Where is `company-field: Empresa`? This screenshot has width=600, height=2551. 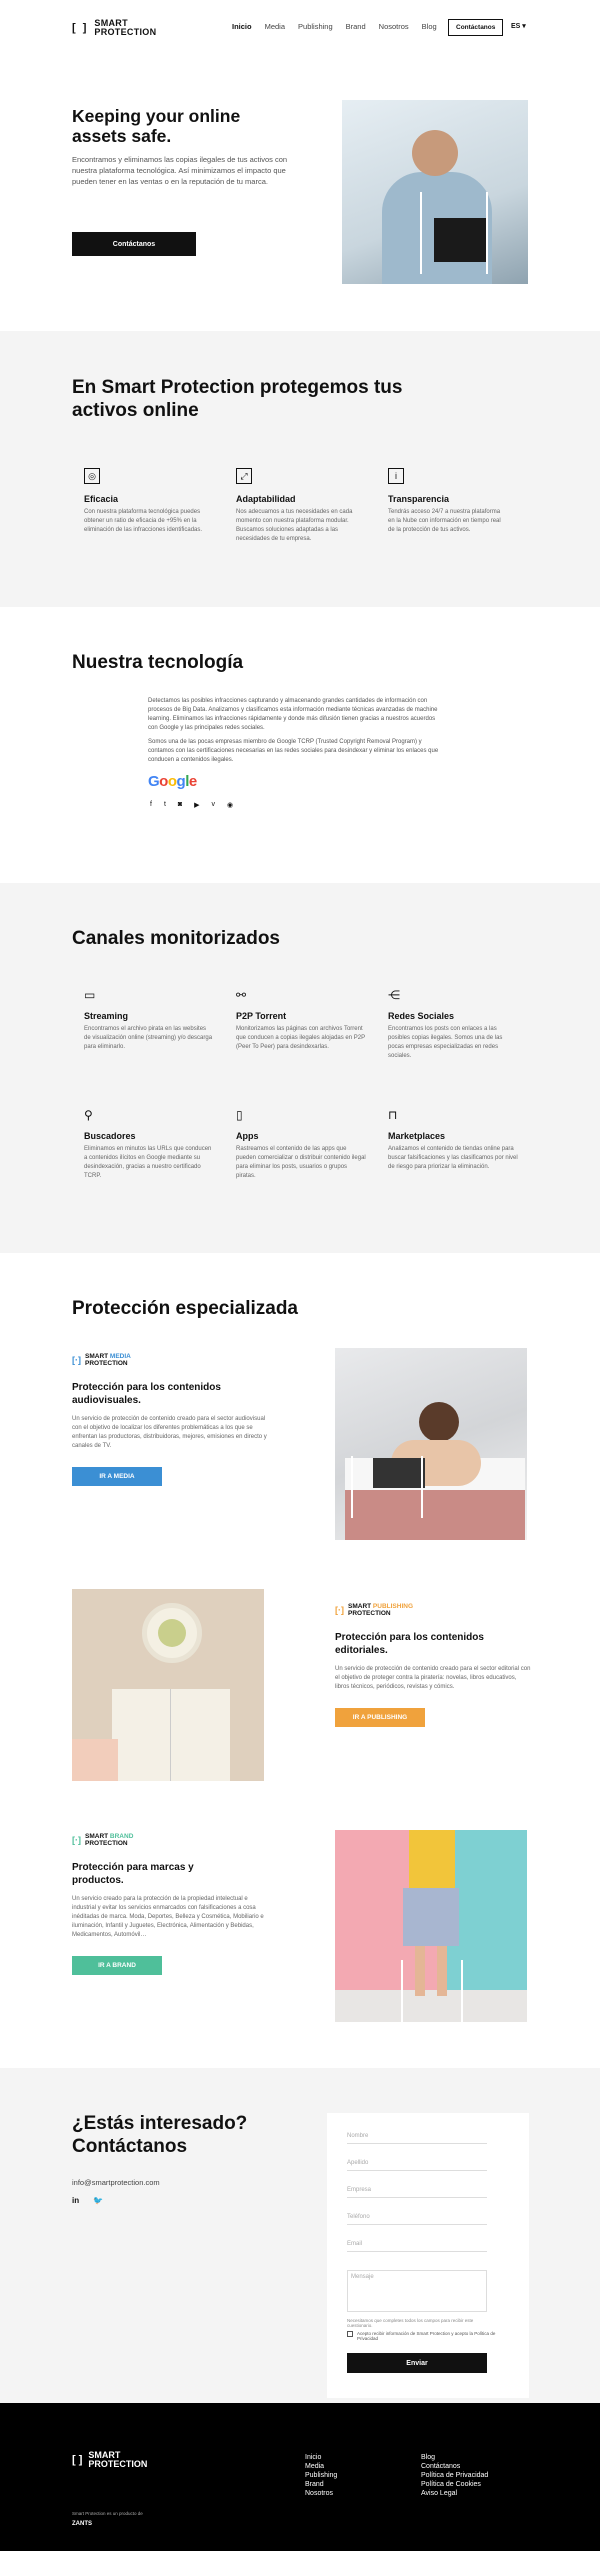 company-field: Empresa is located at coordinates (417, 2192).